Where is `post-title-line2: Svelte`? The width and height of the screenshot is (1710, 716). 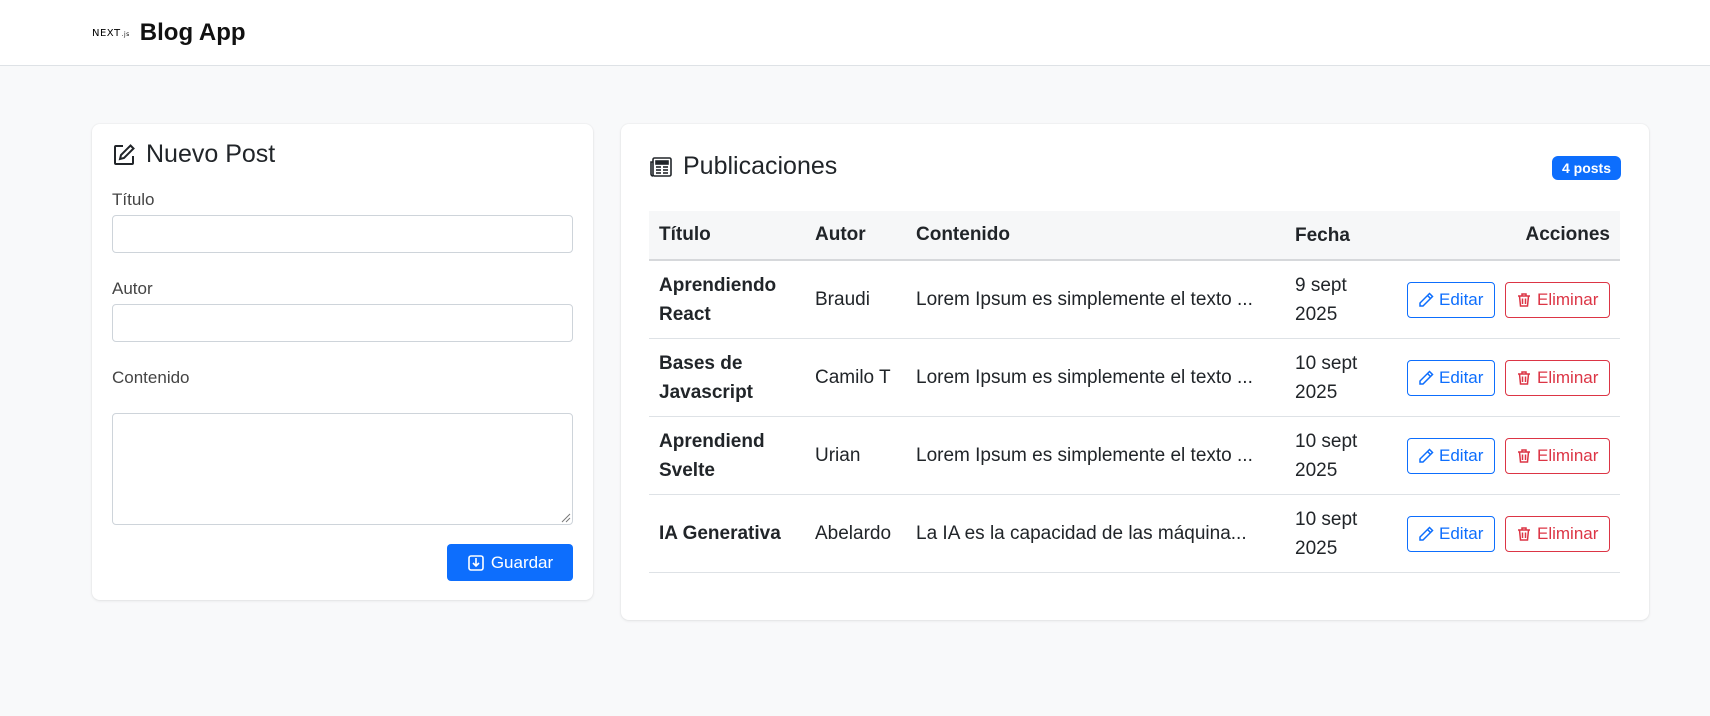
post-title-line2: Svelte is located at coordinates (687, 470).